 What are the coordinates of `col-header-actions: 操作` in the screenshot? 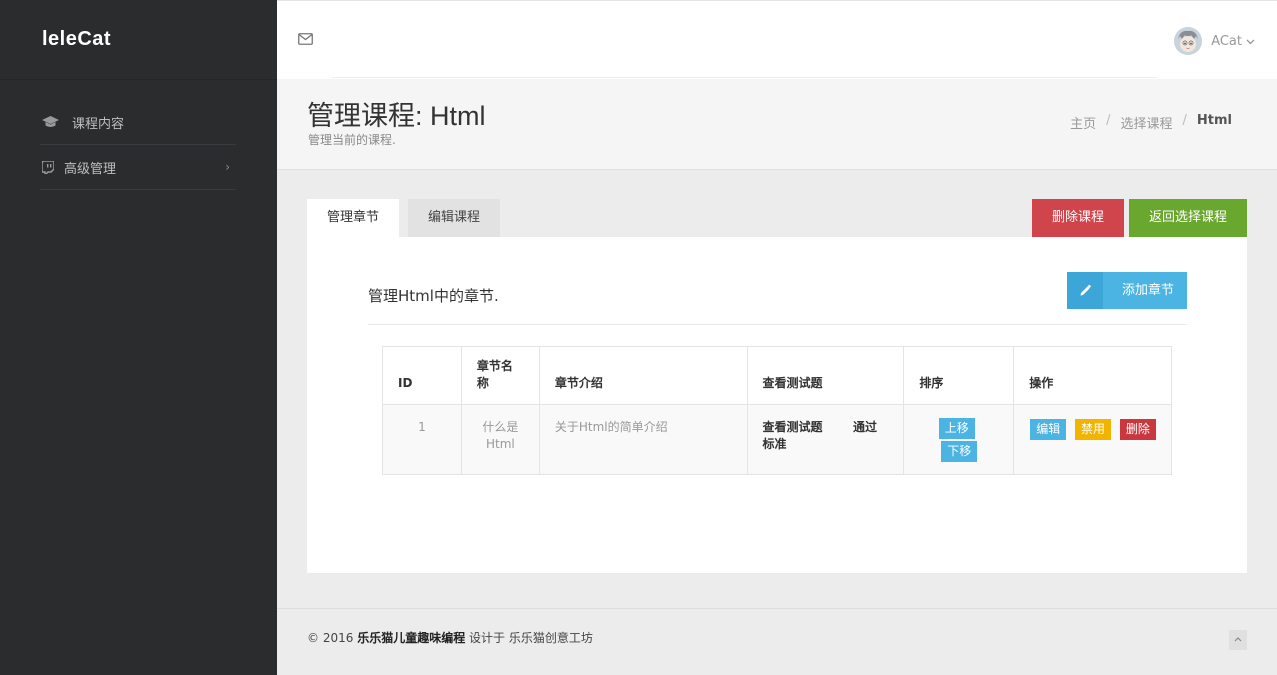 It's located at (1092, 375).